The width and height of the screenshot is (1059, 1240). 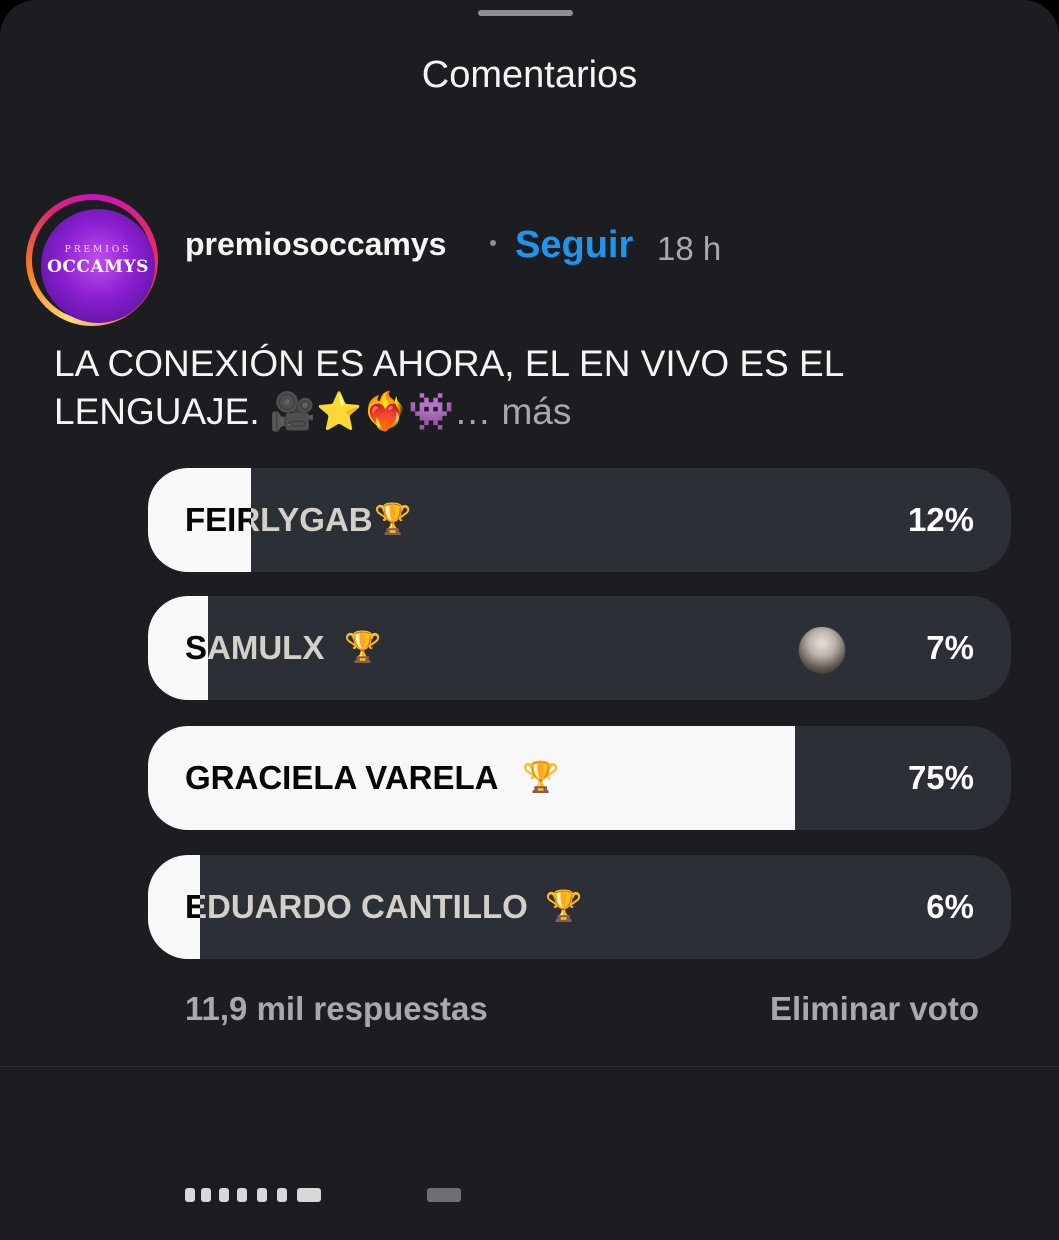 What do you see at coordinates (574, 245) in the screenshot?
I see `follow-button: Seguir` at bounding box center [574, 245].